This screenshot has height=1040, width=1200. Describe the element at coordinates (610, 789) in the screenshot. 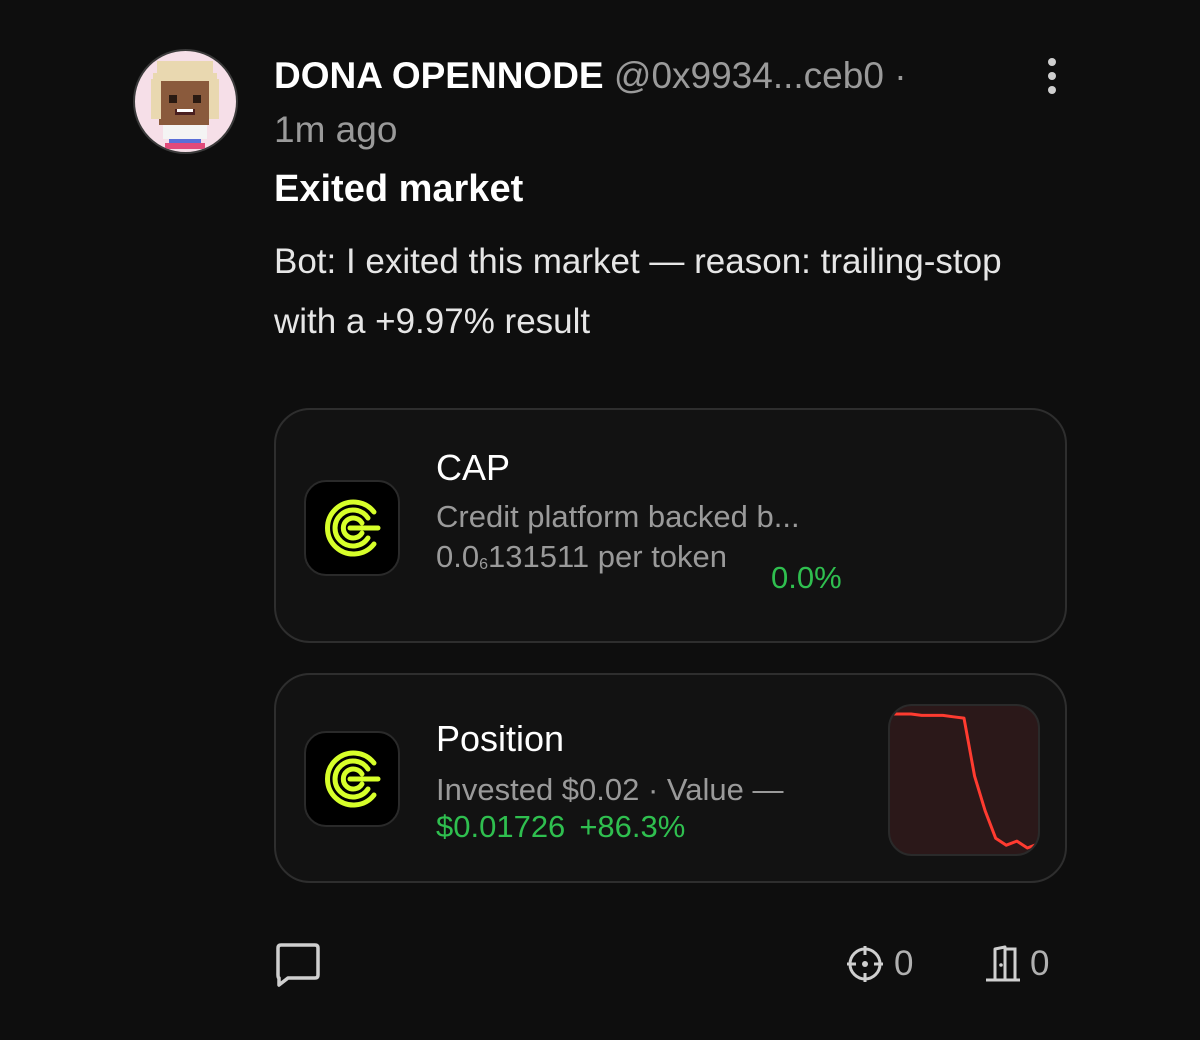

I see `position-invested: Invested $0.02 · Value —` at that location.